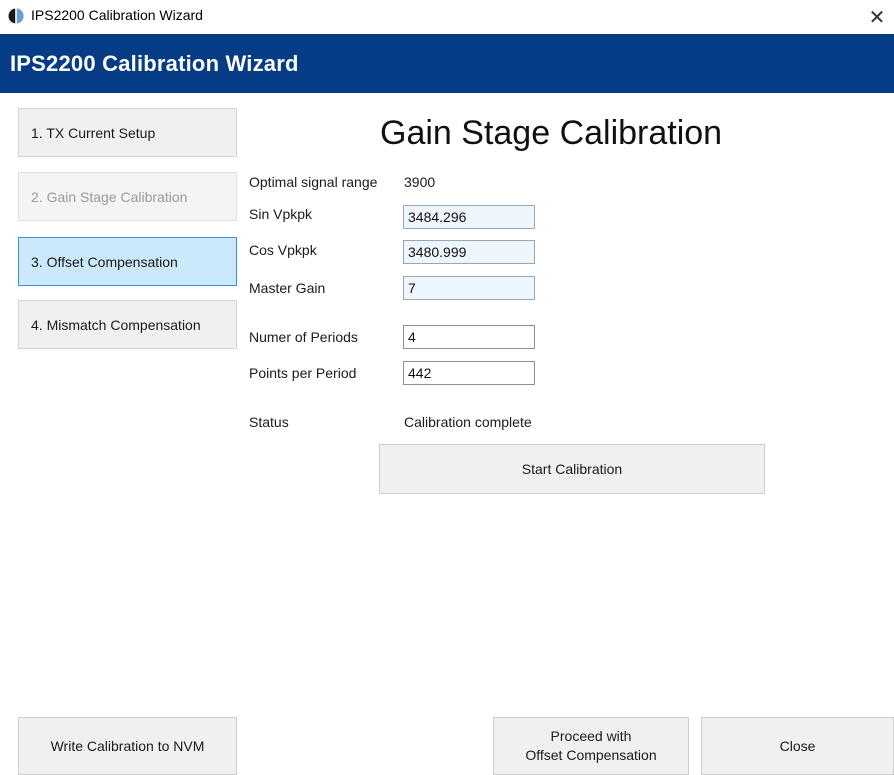 Image resolution: width=894 pixels, height=775 pixels. Describe the element at coordinates (127, 746) in the screenshot. I see `write-nvm-button: Write Calibration to NVM` at that location.